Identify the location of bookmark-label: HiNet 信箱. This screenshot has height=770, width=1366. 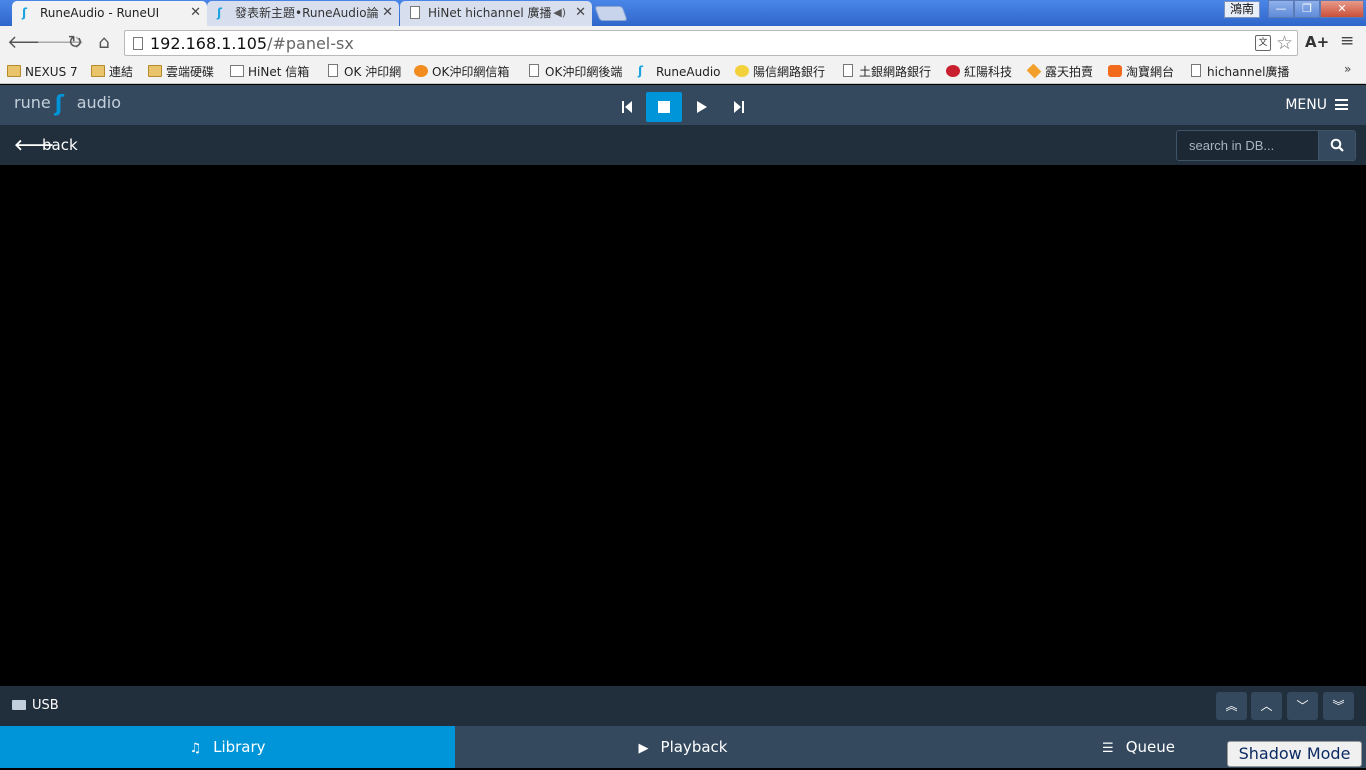
(279, 72).